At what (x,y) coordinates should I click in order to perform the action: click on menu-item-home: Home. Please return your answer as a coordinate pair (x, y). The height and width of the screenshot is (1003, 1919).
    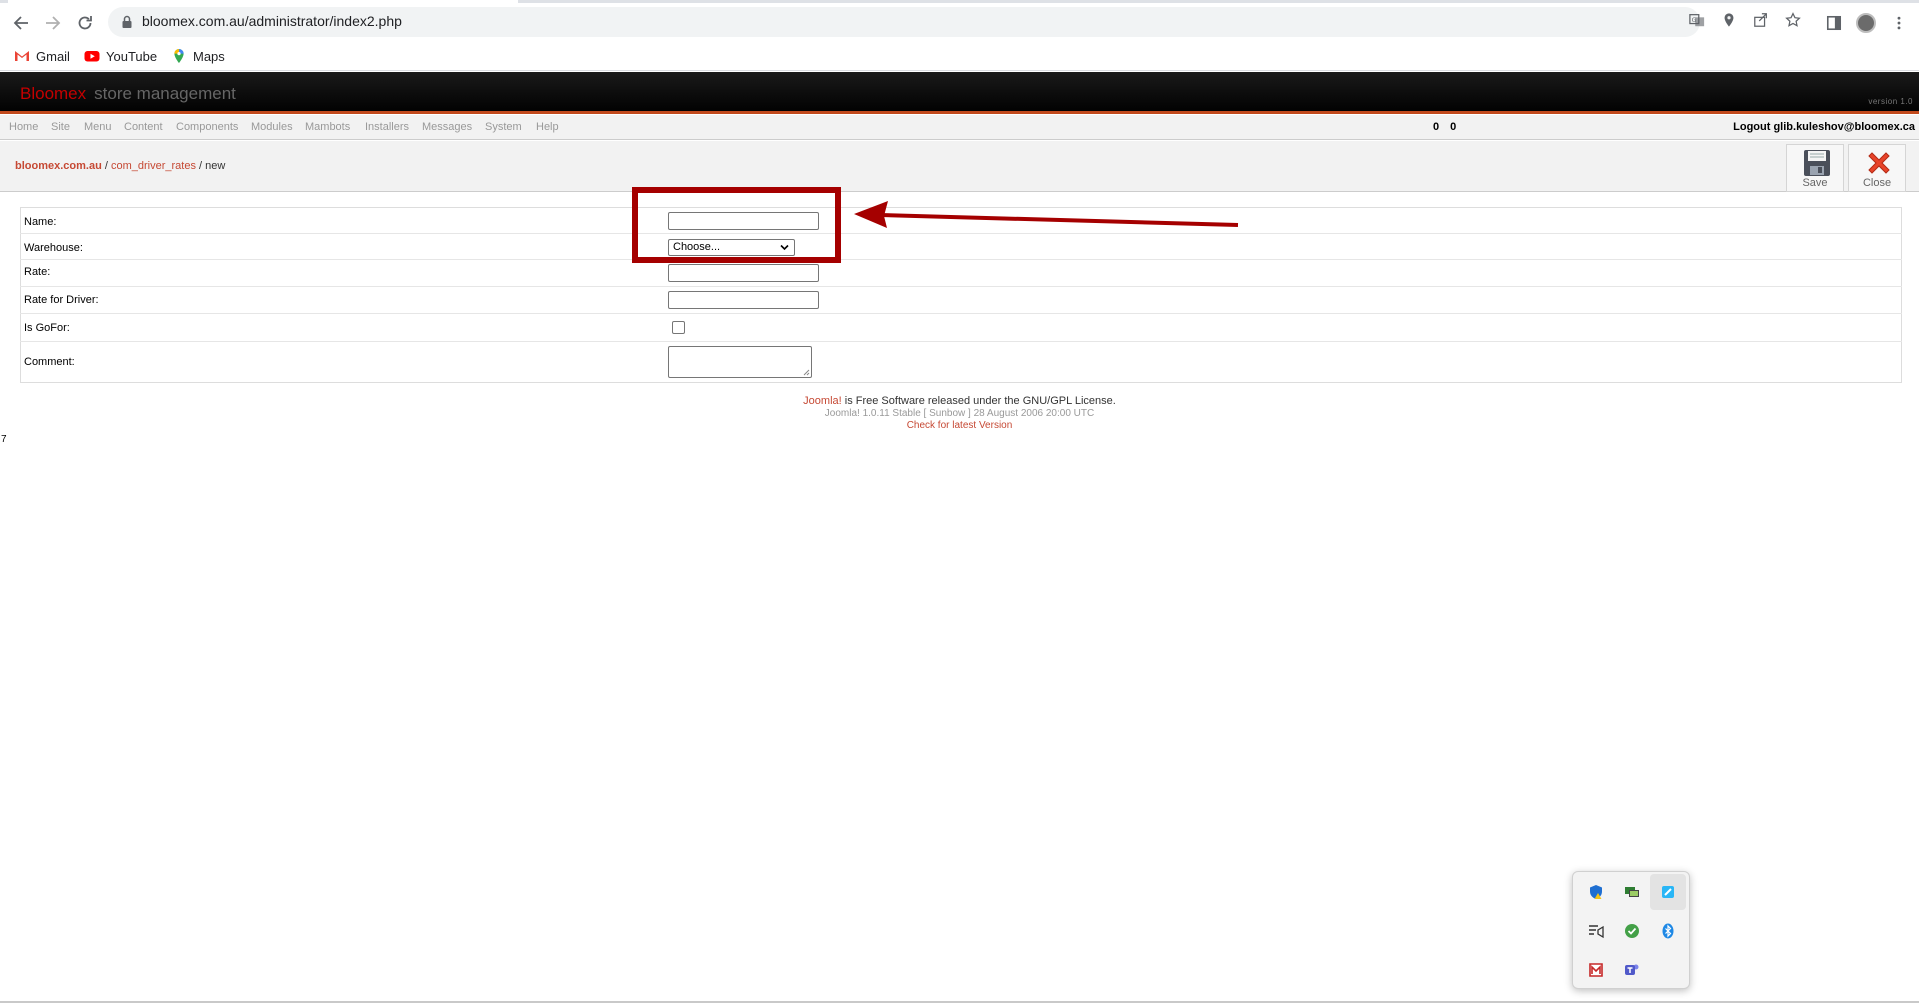
    Looking at the image, I should click on (23, 127).